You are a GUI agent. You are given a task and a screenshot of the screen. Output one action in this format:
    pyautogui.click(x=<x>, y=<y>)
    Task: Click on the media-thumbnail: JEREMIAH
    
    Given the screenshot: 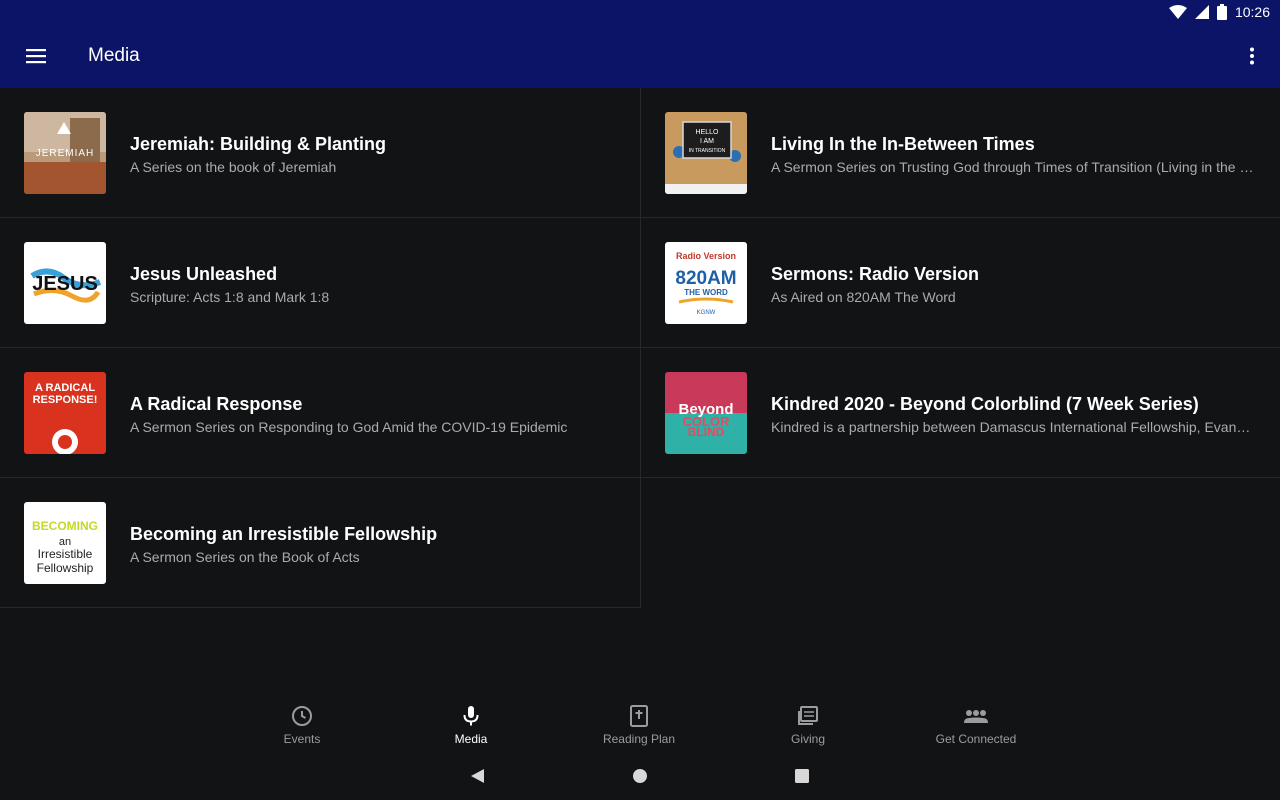 What is the action you would take?
    pyautogui.click(x=65, y=153)
    